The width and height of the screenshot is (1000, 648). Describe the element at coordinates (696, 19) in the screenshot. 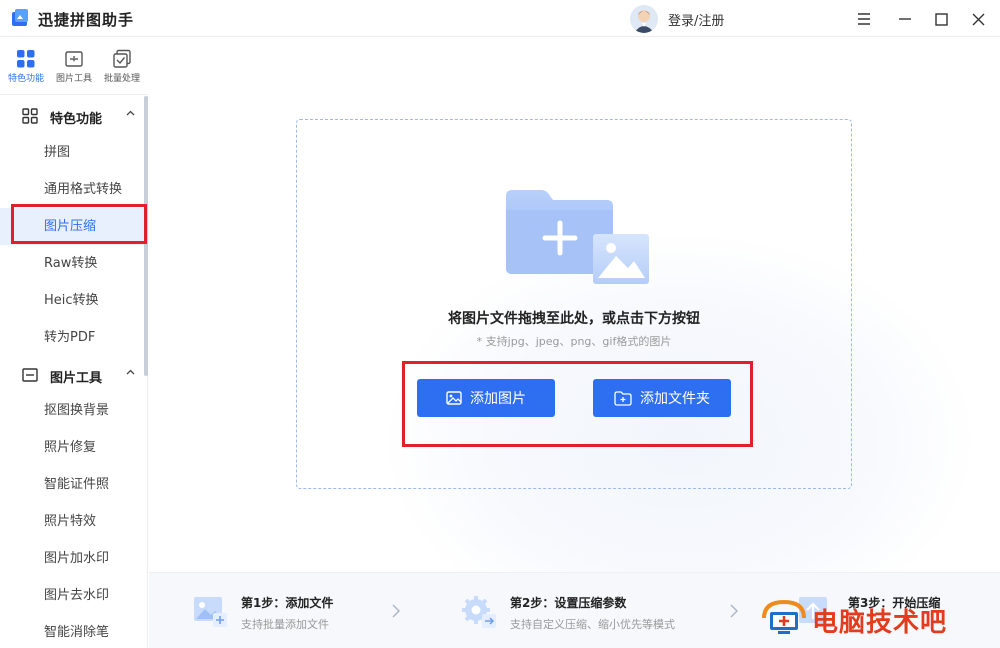

I see `login-register-link: 登录/注册` at that location.